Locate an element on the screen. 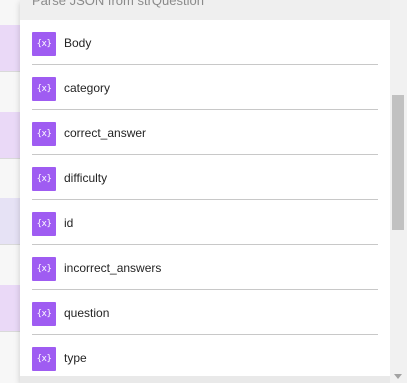 The height and width of the screenshot is (383, 414). list-item-label: Body is located at coordinates (78, 43).